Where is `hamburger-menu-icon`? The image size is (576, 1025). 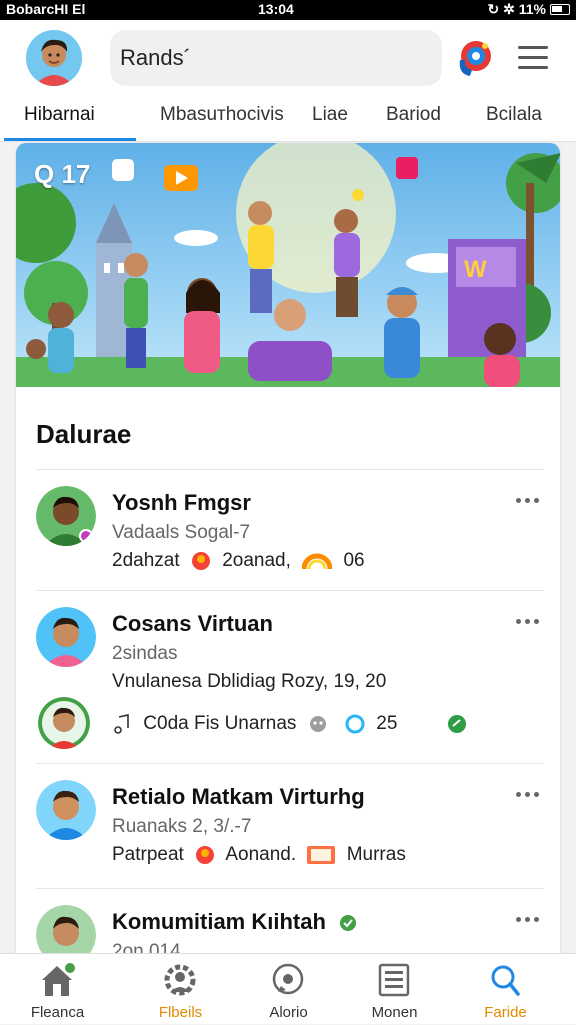
hamburger-menu-icon is located at coordinates (533, 58).